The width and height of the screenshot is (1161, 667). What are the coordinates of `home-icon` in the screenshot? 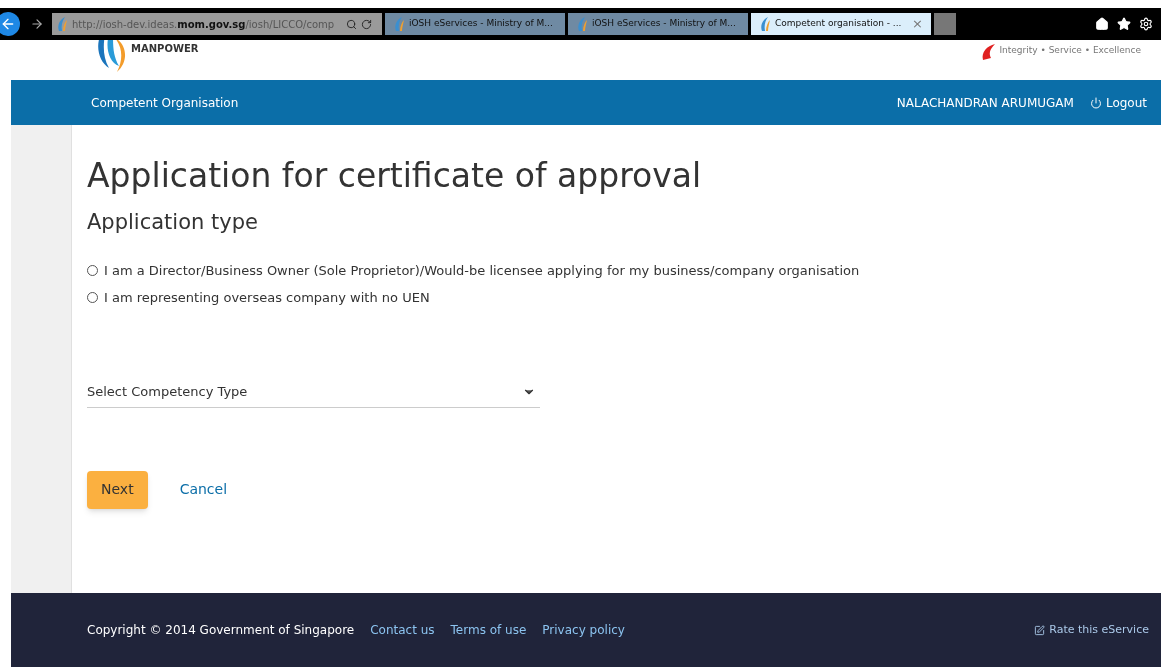 It's located at (1102, 24).